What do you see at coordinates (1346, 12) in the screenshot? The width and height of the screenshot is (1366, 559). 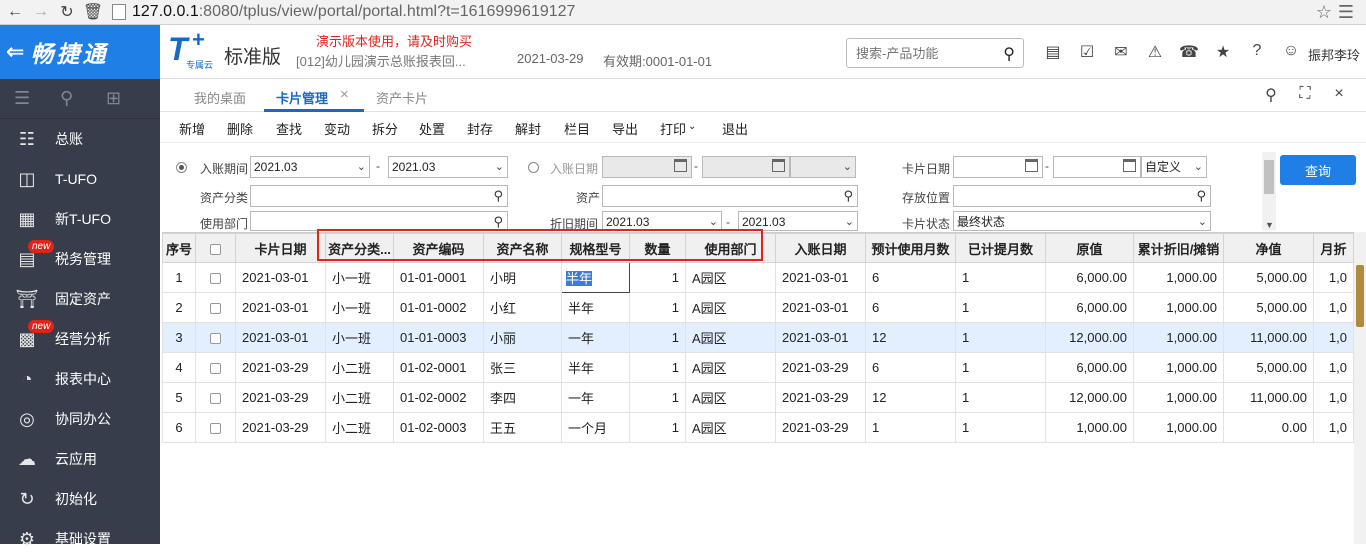 I see `browser-menu-icon: ☰` at bounding box center [1346, 12].